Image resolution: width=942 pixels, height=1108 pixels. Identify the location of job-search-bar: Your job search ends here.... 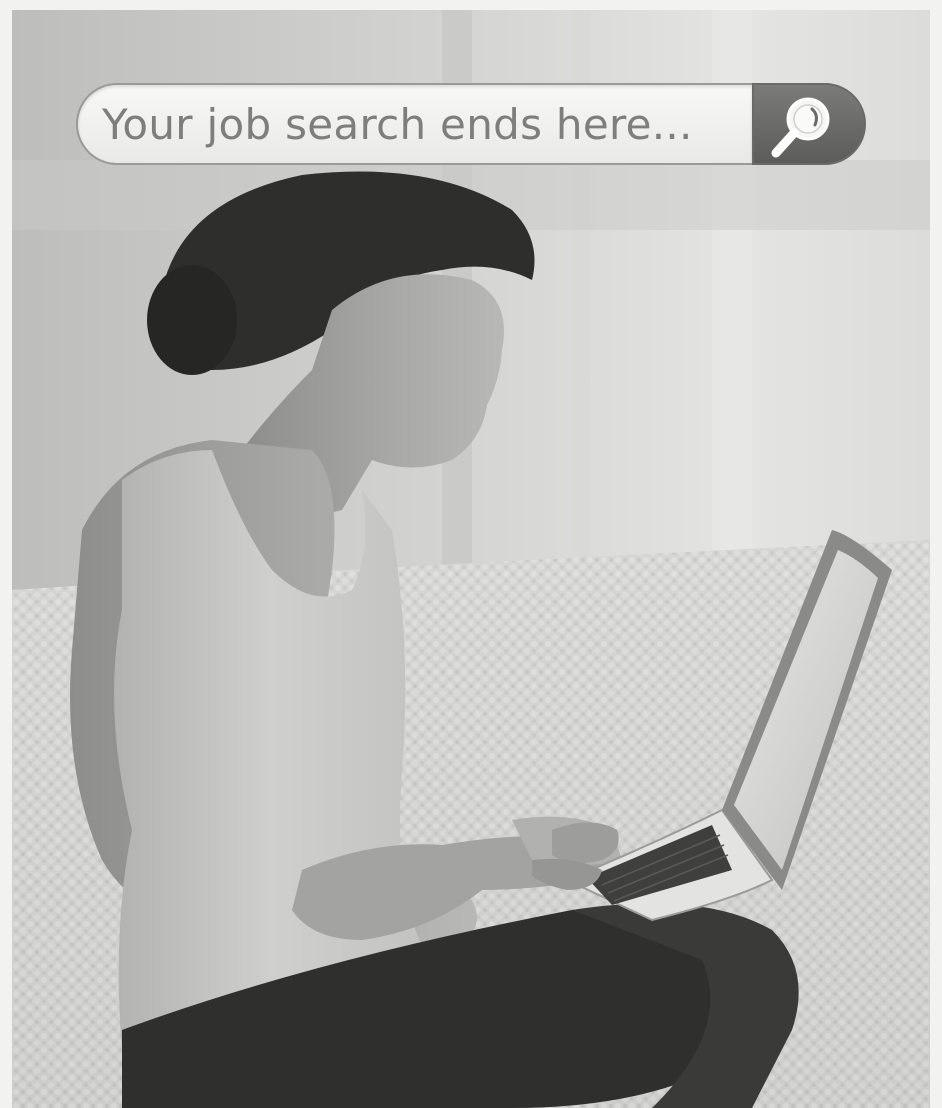
(471, 124).